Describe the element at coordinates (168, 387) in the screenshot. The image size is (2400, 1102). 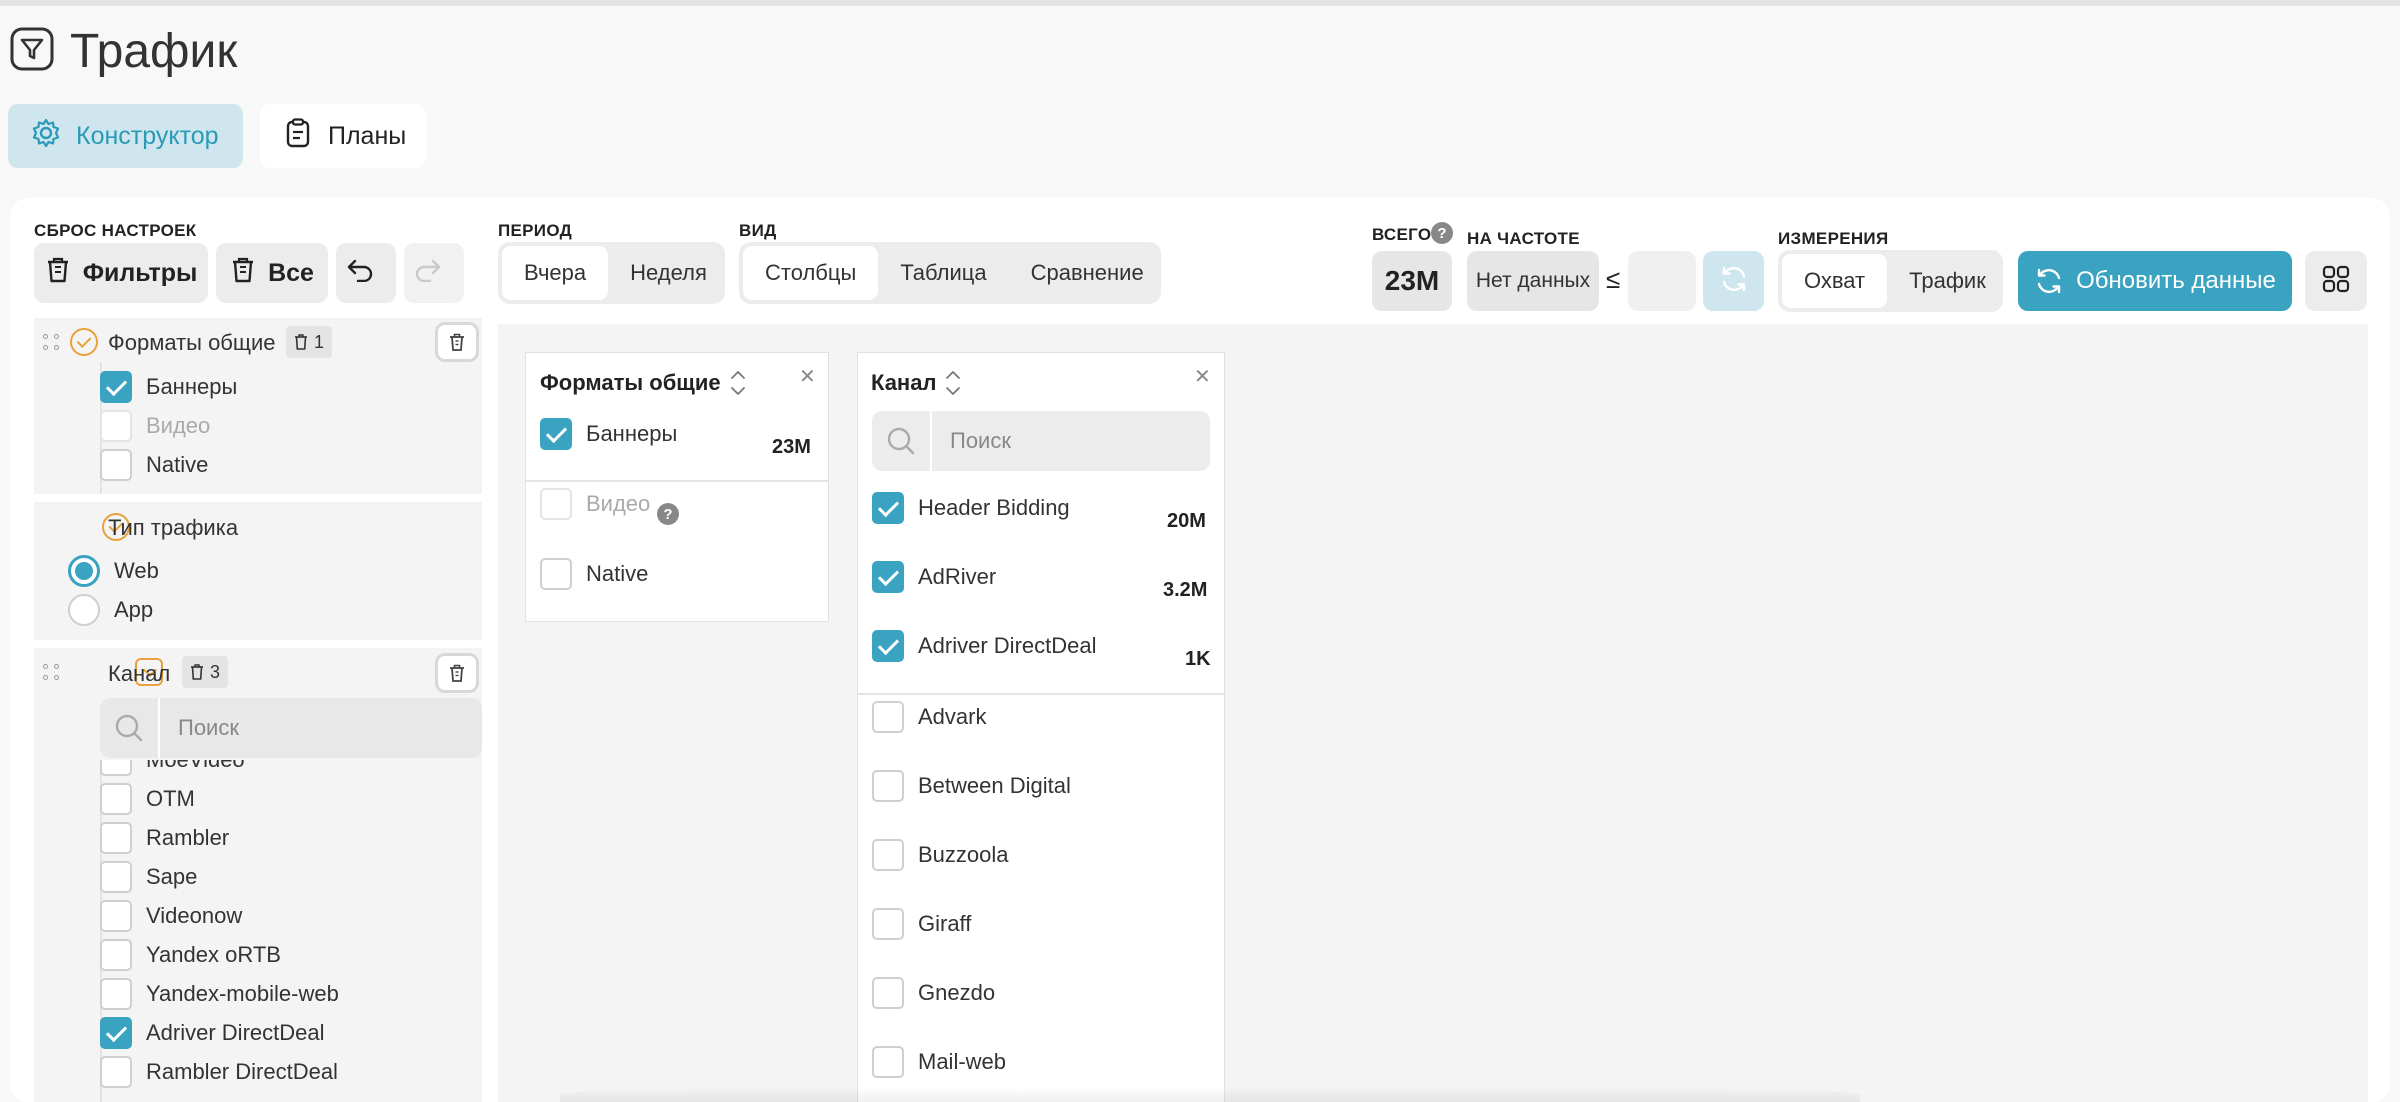
I see `sidebar-format-item: Баннеры` at that location.